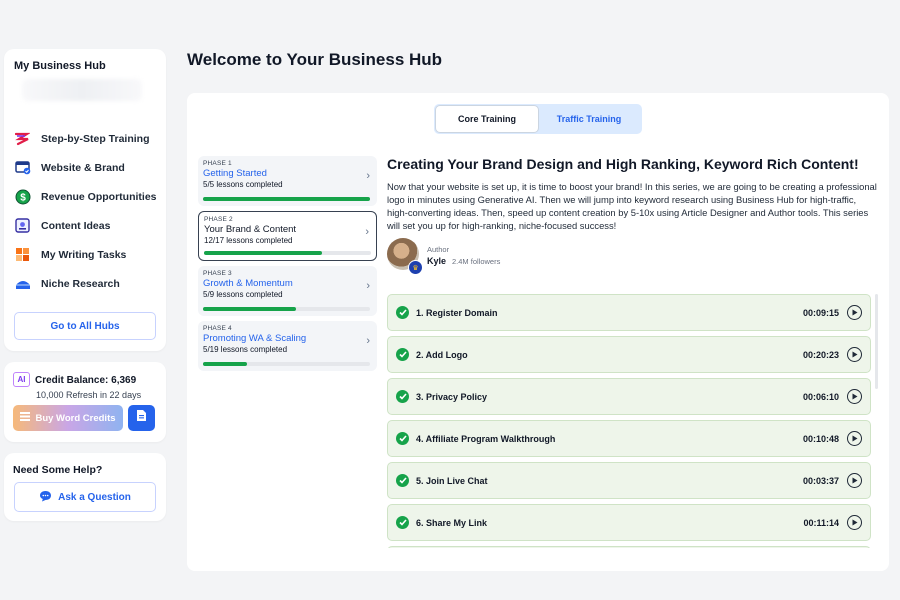 This screenshot has width=900, height=600. Describe the element at coordinates (82, 90) in the screenshot. I see `hub-placeholder` at that location.